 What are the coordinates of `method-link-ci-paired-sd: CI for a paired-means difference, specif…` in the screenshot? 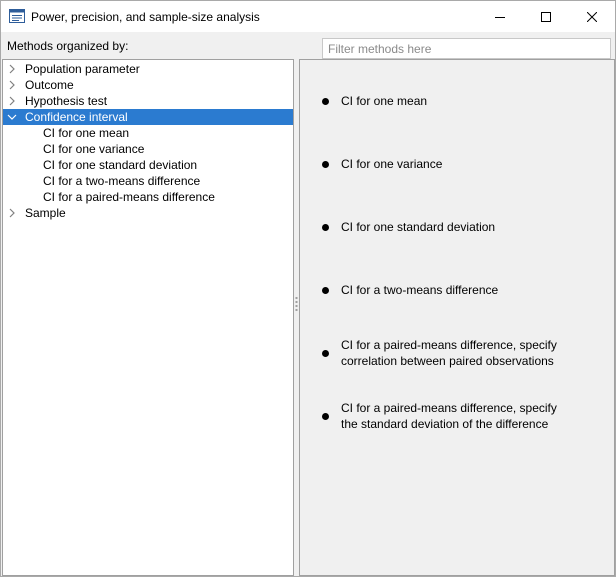 It's located at (462, 416).